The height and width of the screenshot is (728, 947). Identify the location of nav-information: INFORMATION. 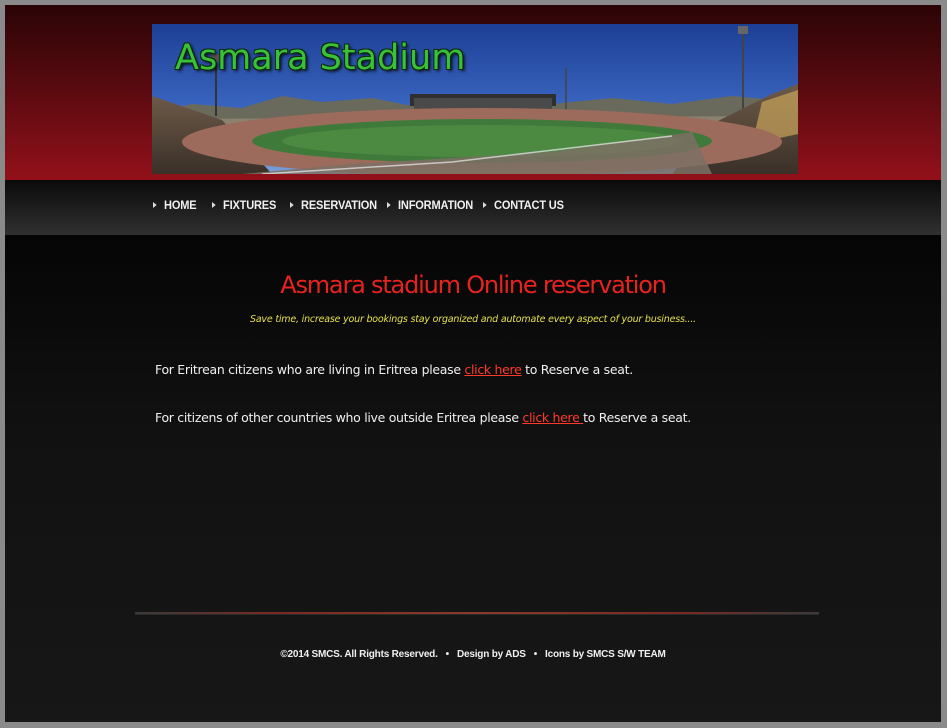
(431, 205).